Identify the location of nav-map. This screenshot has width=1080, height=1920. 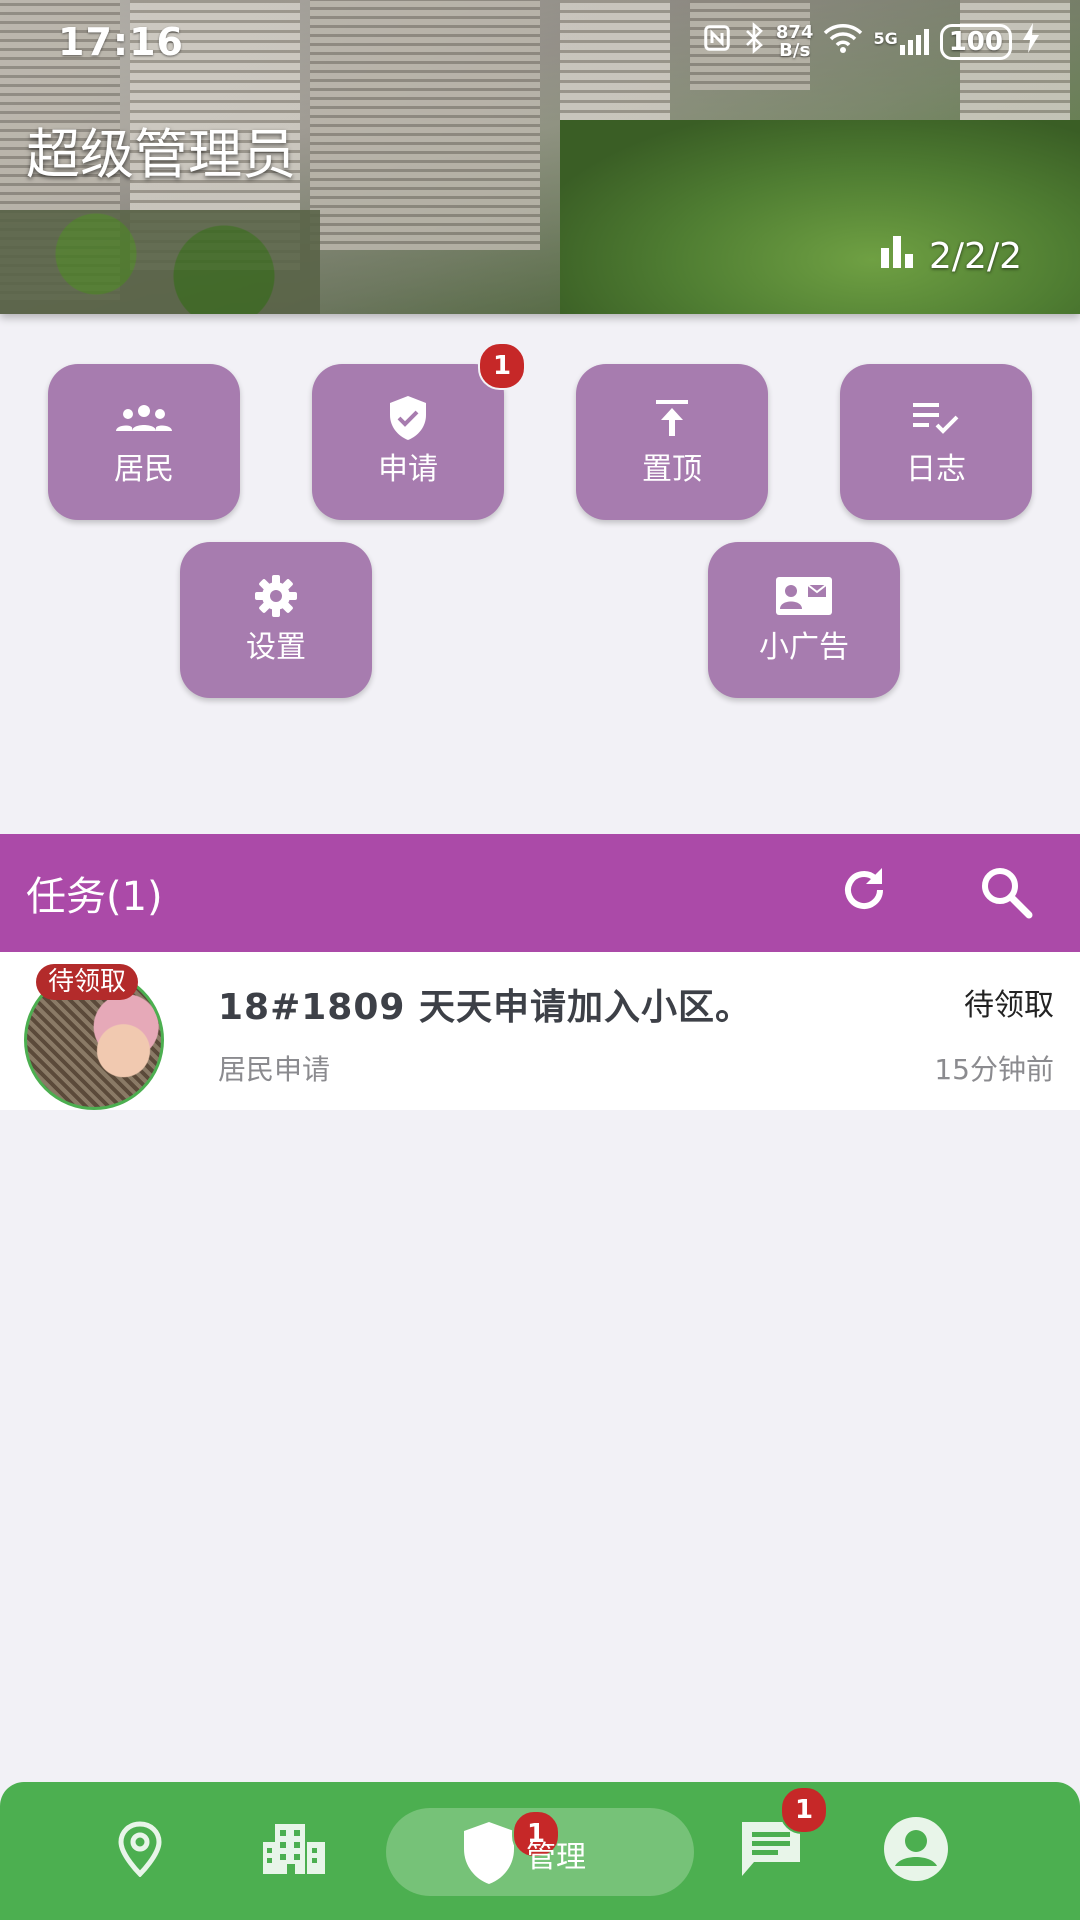
(140, 1851).